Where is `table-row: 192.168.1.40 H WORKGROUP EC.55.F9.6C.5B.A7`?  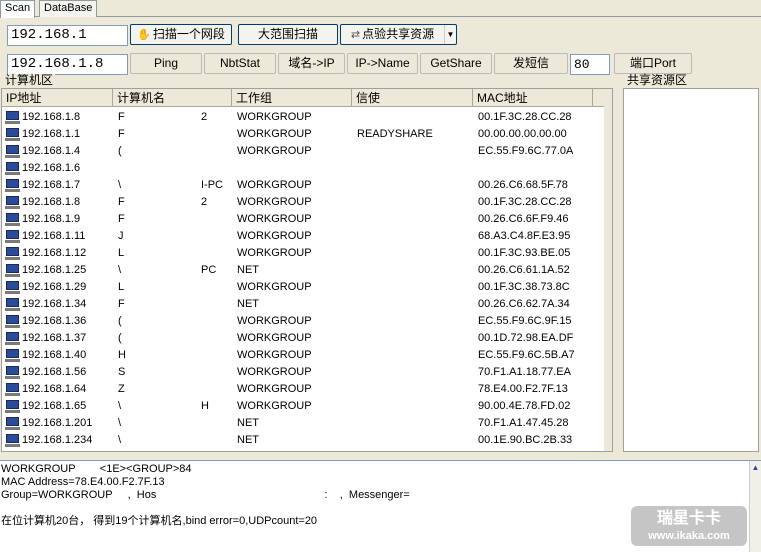 table-row: 192.168.1.40 H WORKGROUP EC.55.F9.6C.5B.A7 is located at coordinates (307, 355).